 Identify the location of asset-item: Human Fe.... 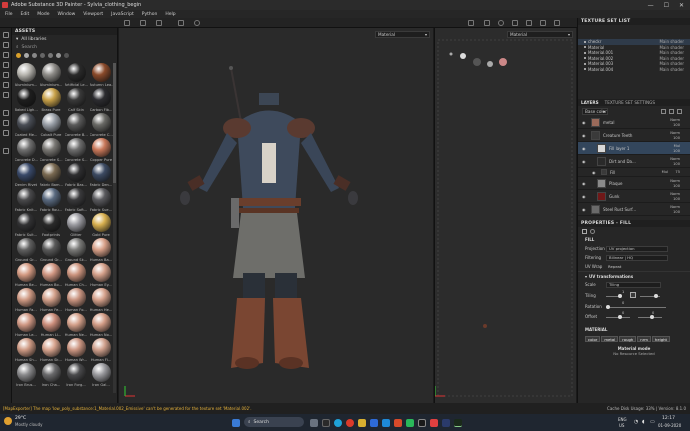
(51, 300).